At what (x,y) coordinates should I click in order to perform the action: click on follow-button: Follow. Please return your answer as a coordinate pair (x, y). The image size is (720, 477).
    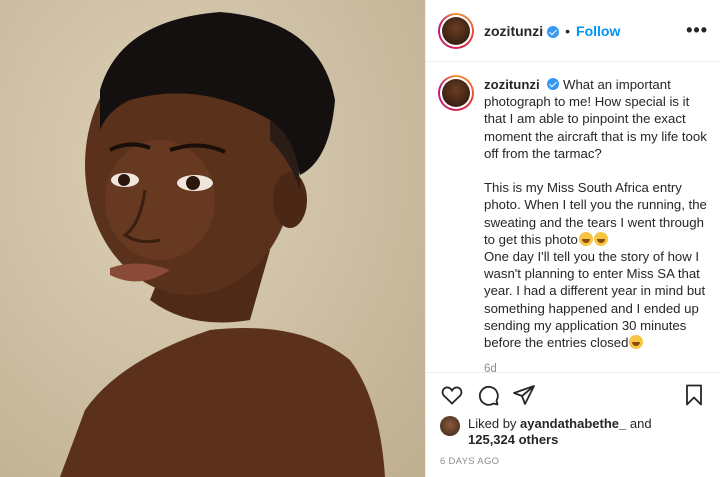
    Looking at the image, I should click on (598, 31).